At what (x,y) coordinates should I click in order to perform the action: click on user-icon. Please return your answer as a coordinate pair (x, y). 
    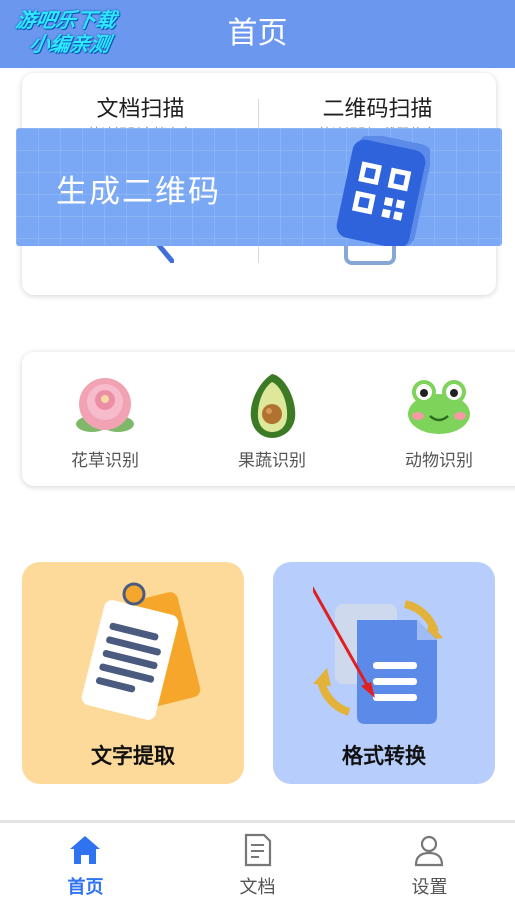
    Looking at the image, I should click on (429, 851).